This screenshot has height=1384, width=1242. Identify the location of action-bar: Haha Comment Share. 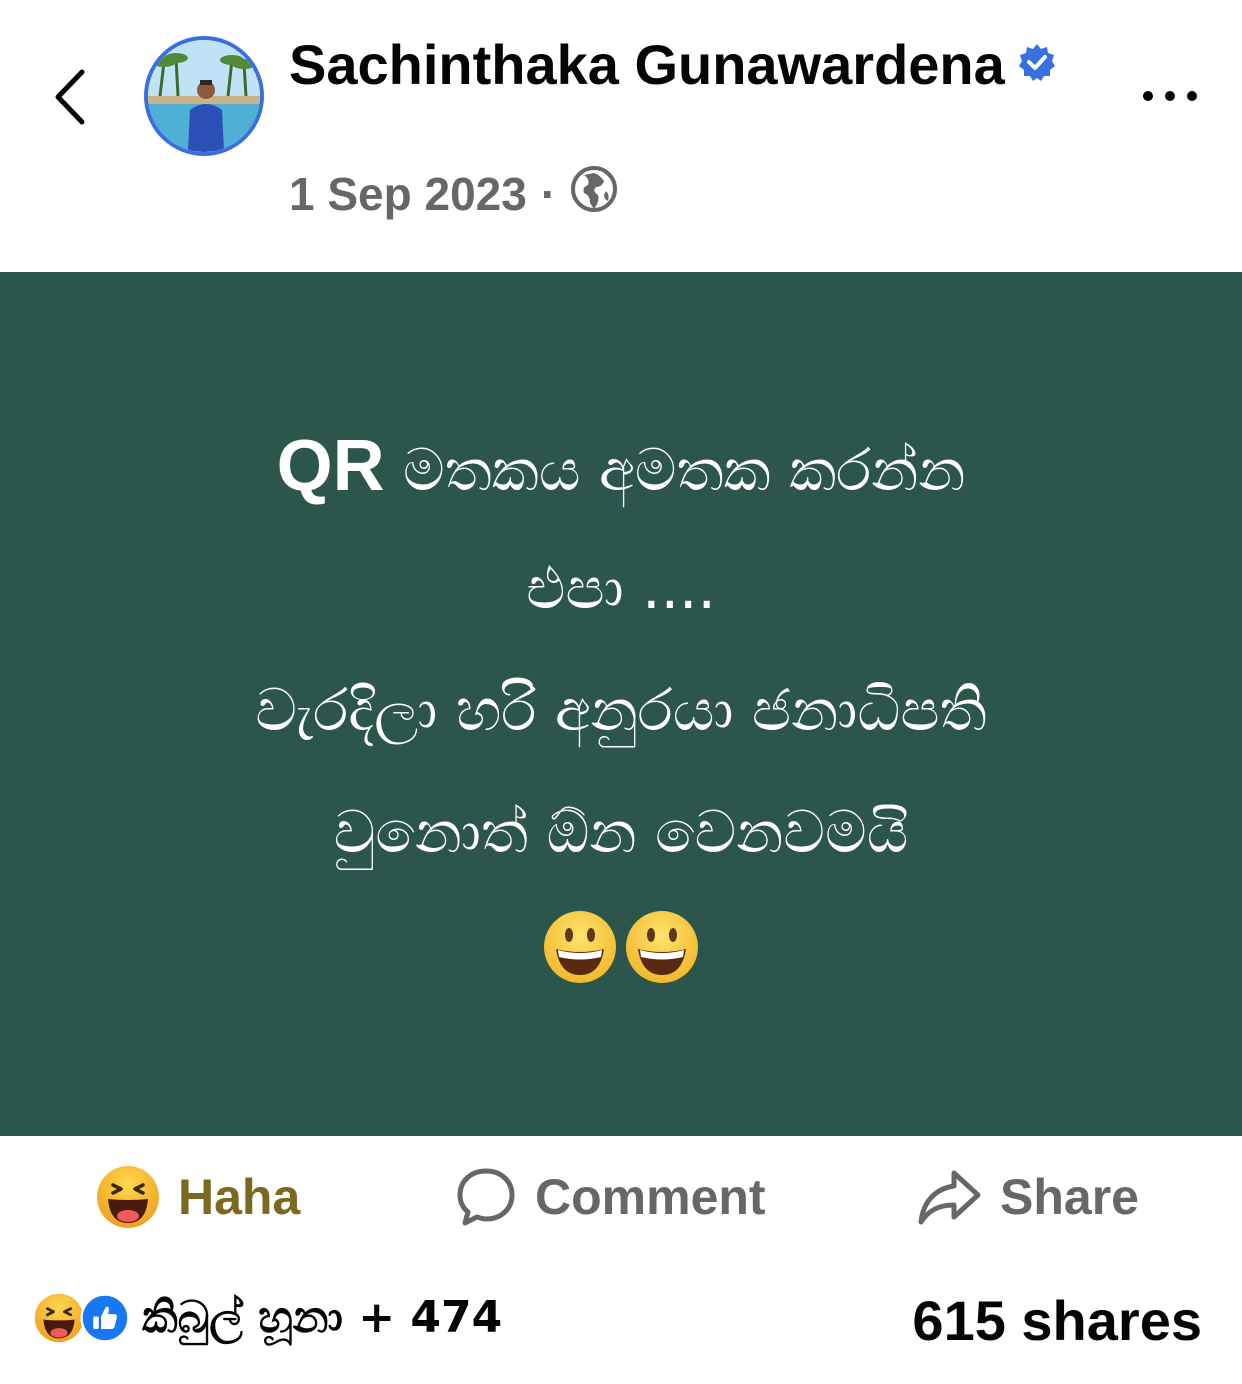
(621, 1198).